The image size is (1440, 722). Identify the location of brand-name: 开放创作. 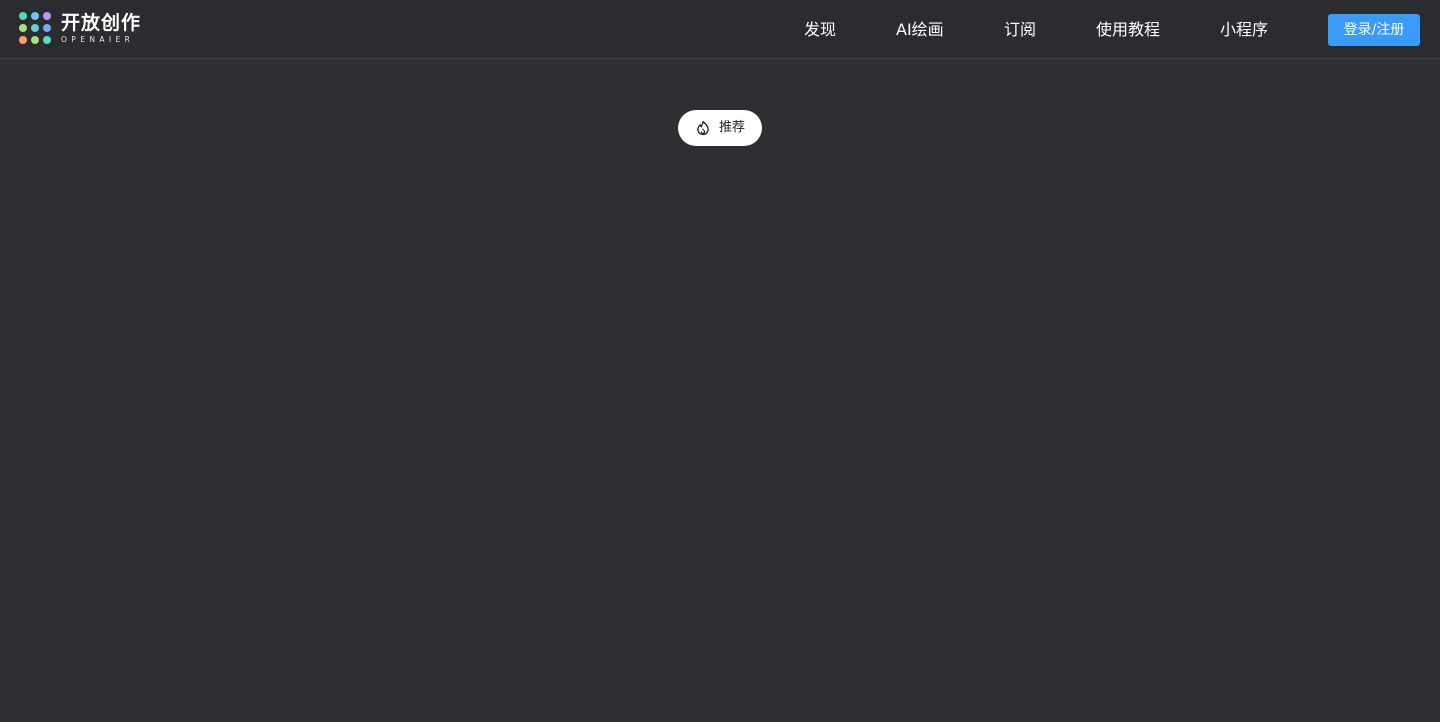
(101, 22).